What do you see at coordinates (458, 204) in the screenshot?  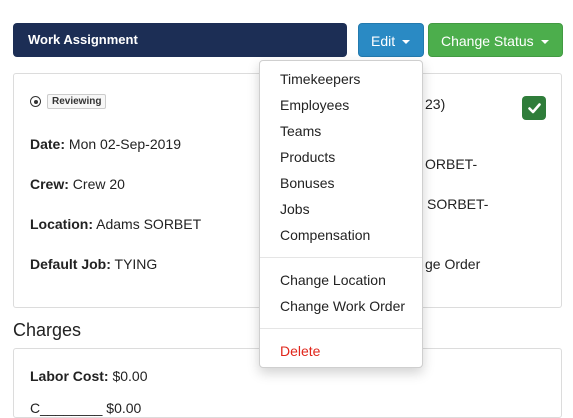 I see `right-text-3: SORBET-` at bounding box center [458, 204].